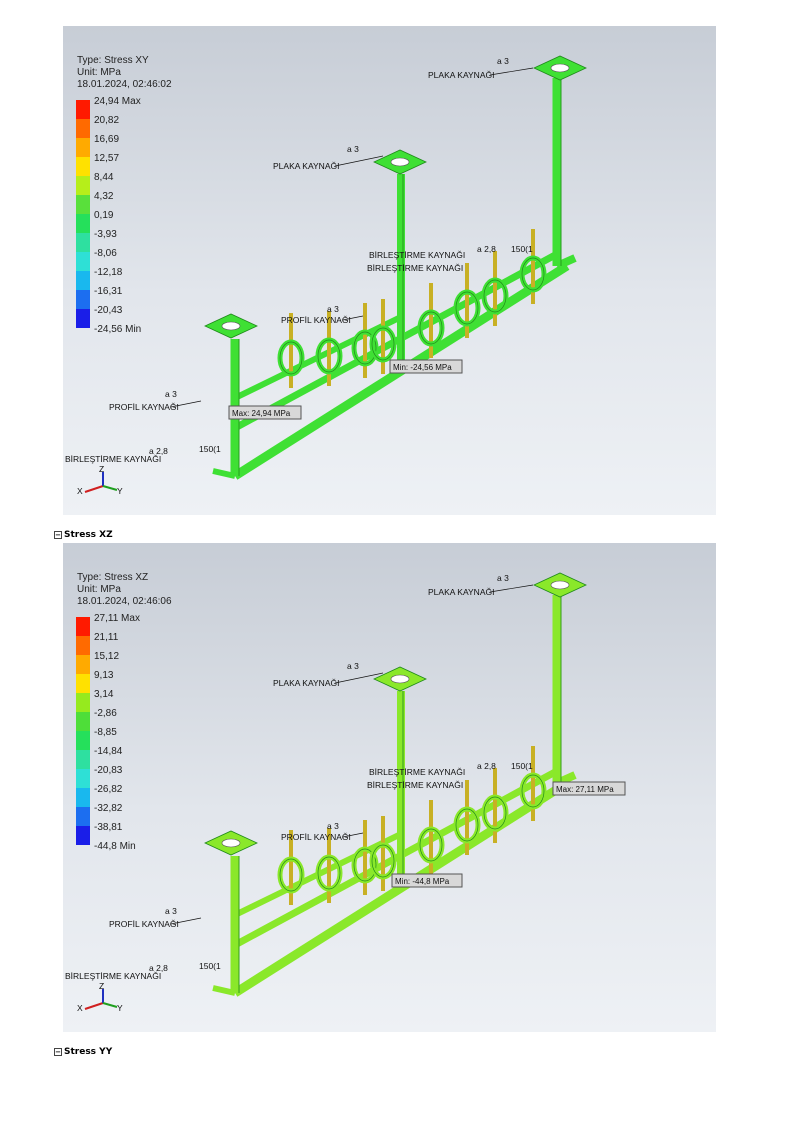 The width and height of the screenshot is (800, 1134). I want to click on min-value-tag: Min: -44,8 MPa, so click(427, 880).